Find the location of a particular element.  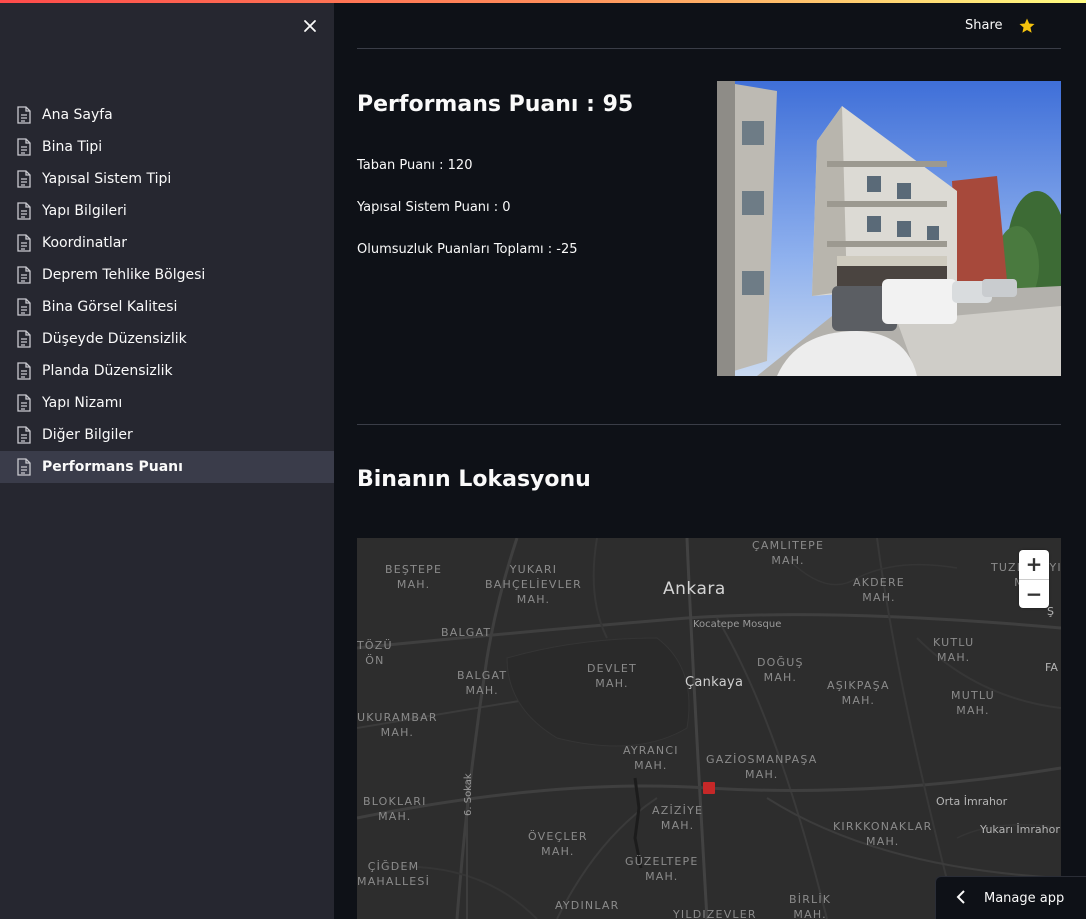

map-area-label: AKDERE MAH. is located at coordinates (879, 590).